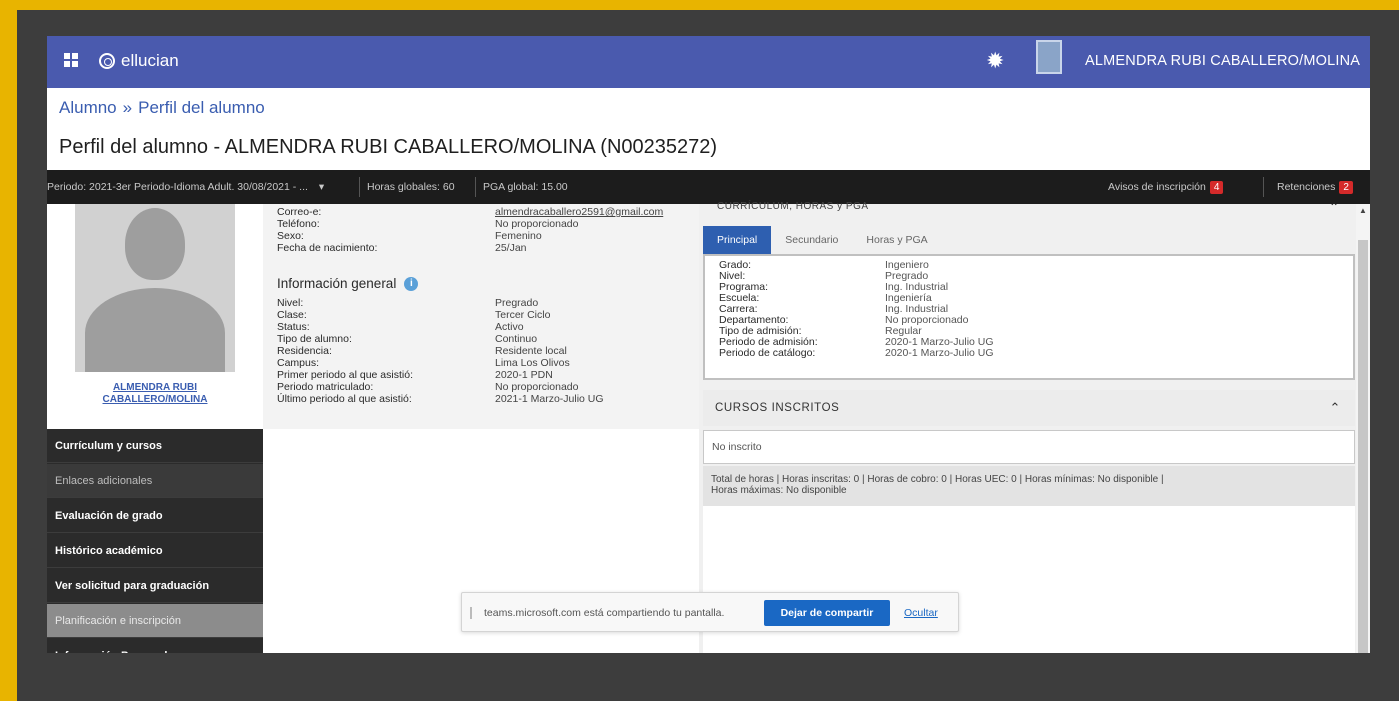 Image resolution: width=1399 pixels, height=701 pixels. Describe the element at coordinates (531, 351) in the screenshot. I see `detail-value: Residente local` at that location.